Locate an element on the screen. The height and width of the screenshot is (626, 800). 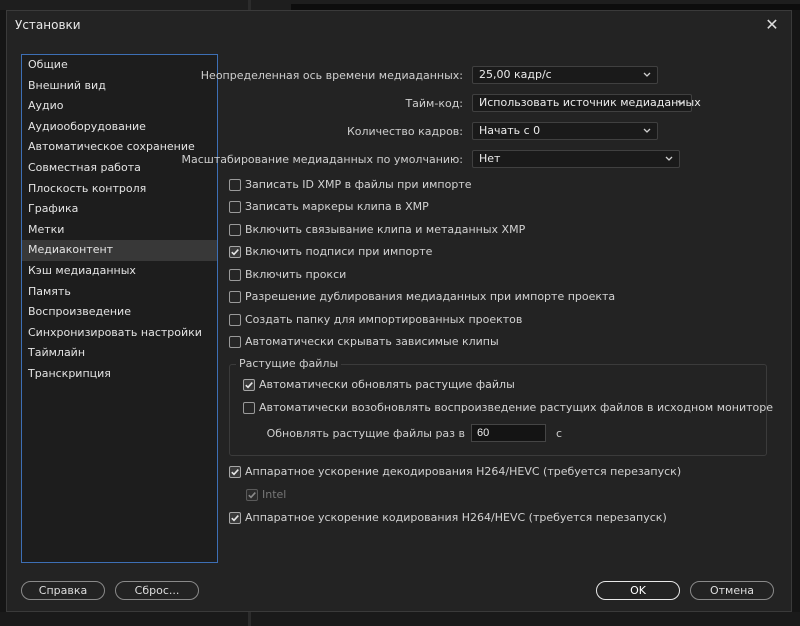
sidebar-item: Внешний вид is located at coordinates (119, 86).